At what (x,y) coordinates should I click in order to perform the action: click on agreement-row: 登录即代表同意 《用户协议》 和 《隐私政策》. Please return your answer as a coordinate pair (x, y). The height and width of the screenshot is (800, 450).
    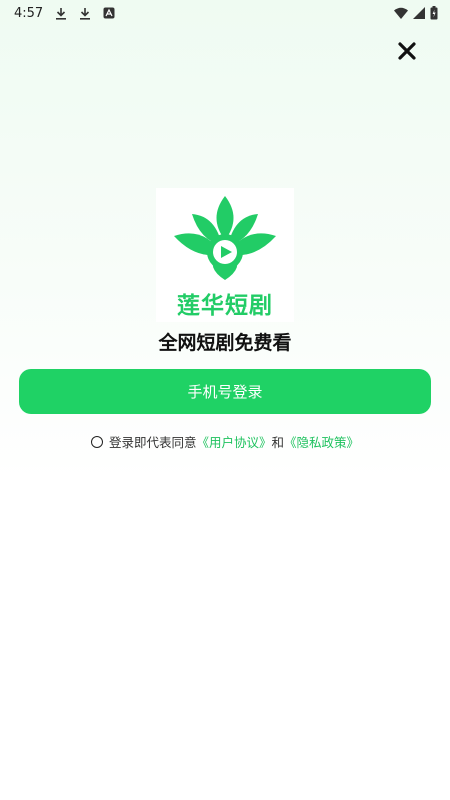
    Looking at the image, I should click on (225, 441).